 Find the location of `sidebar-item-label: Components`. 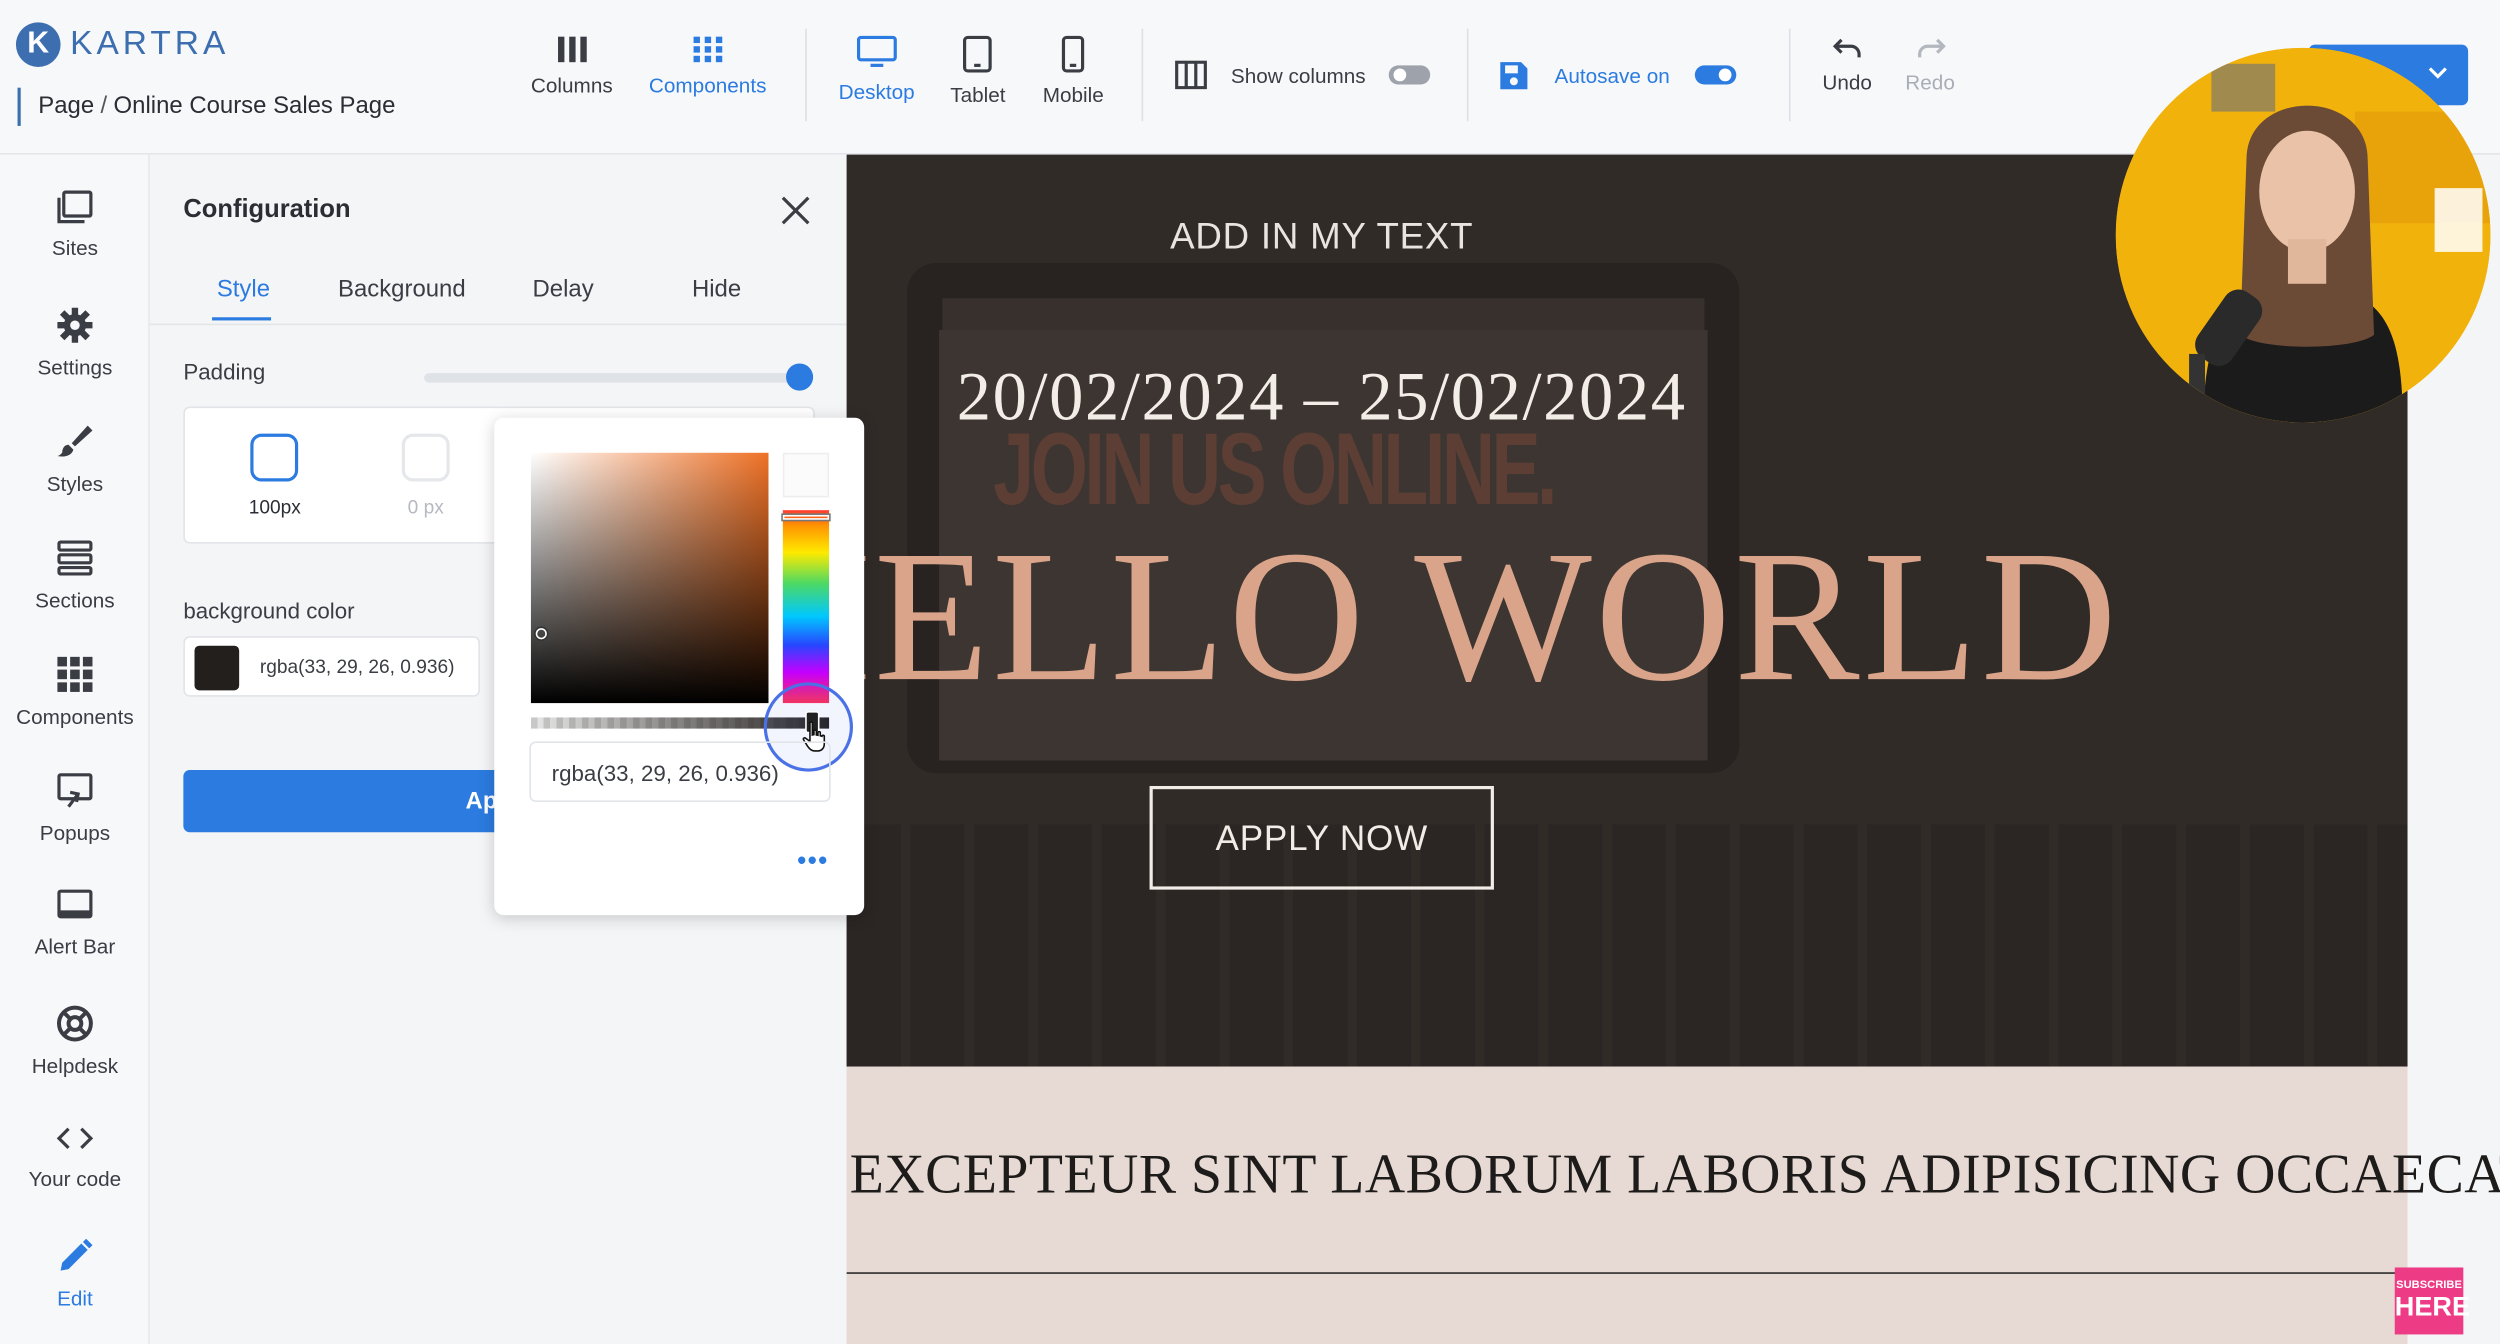

sidebar-item-label: Components is located at coordinates (75, 716).